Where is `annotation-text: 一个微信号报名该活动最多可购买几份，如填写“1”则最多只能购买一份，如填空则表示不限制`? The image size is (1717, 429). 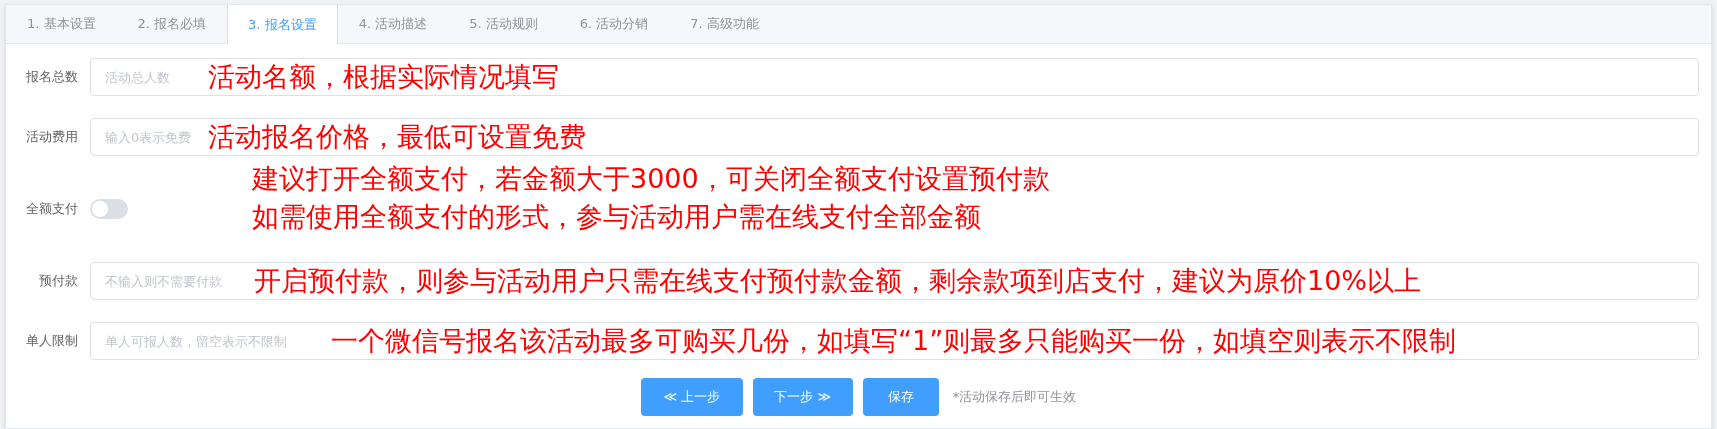 annotation-text: 一个微信号报名该活动最多可购买几份，如填写“1”则最多只能购买一份，如填空则表示不限制 is located at coordinates (894, 341).